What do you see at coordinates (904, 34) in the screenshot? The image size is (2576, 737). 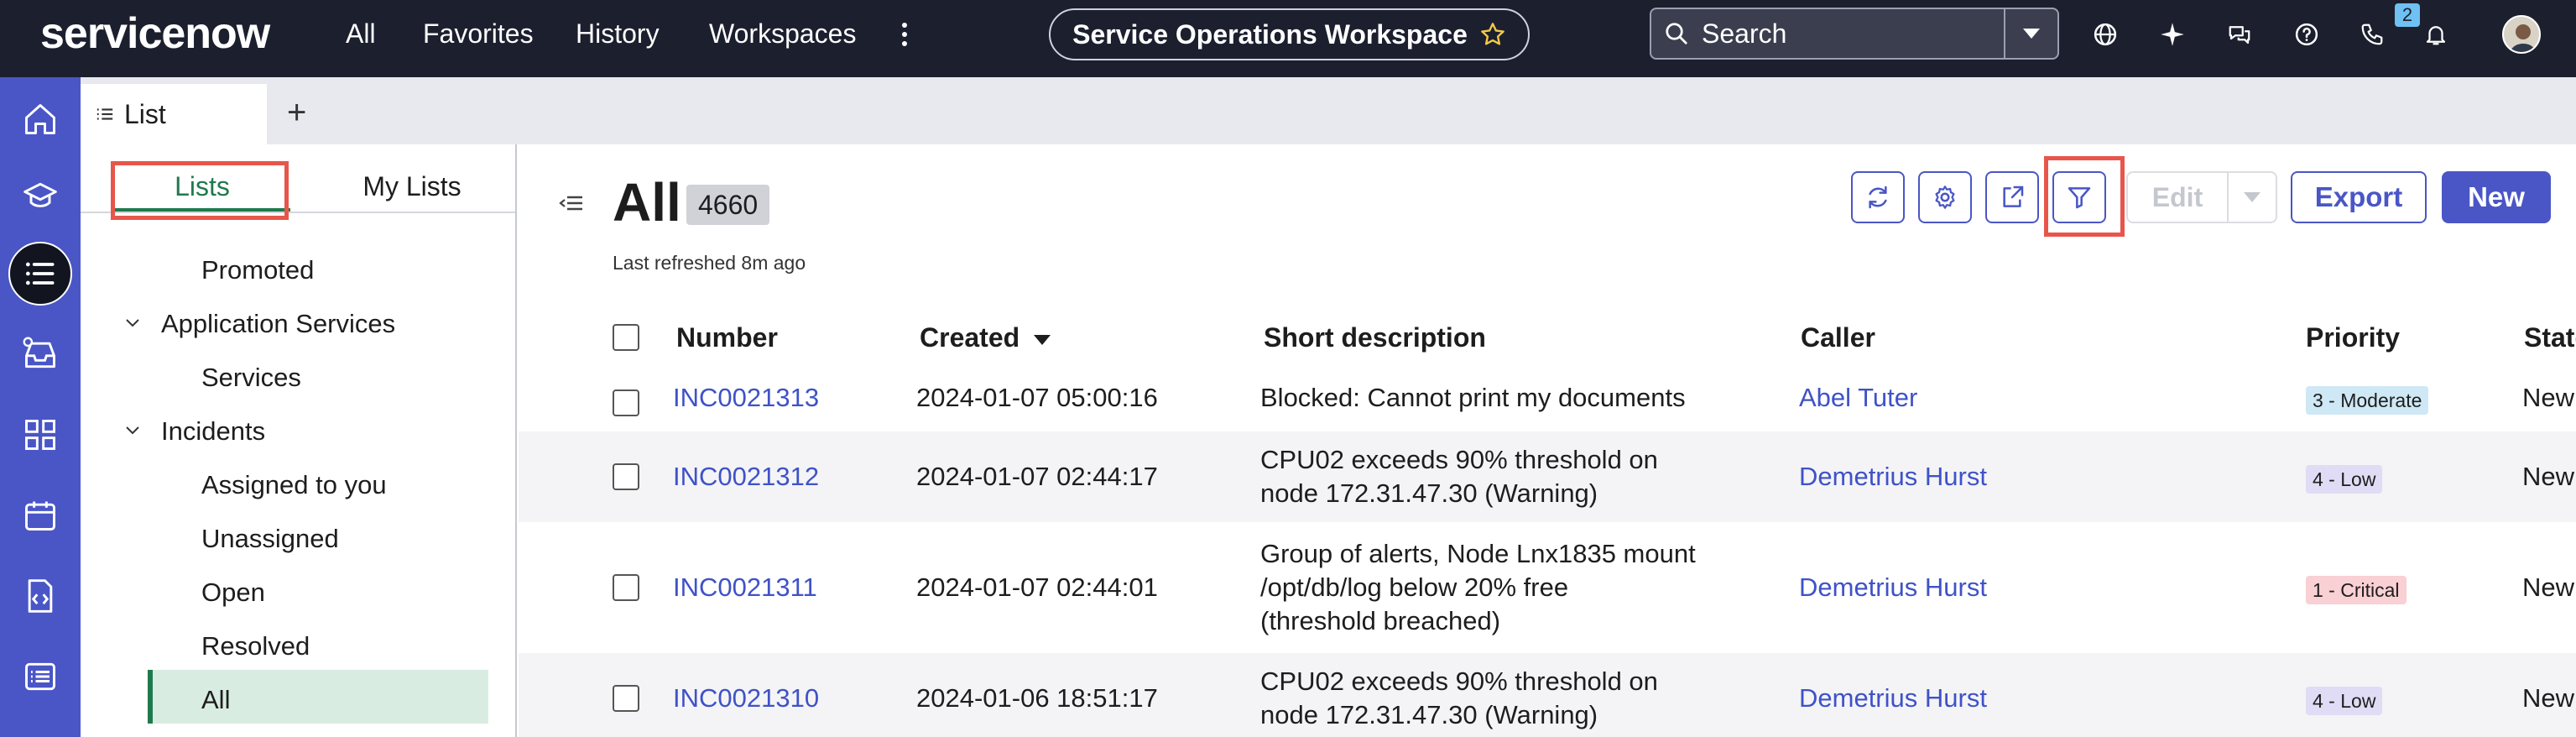 I see `more-menu-icon` at bounding box center [904, 34].